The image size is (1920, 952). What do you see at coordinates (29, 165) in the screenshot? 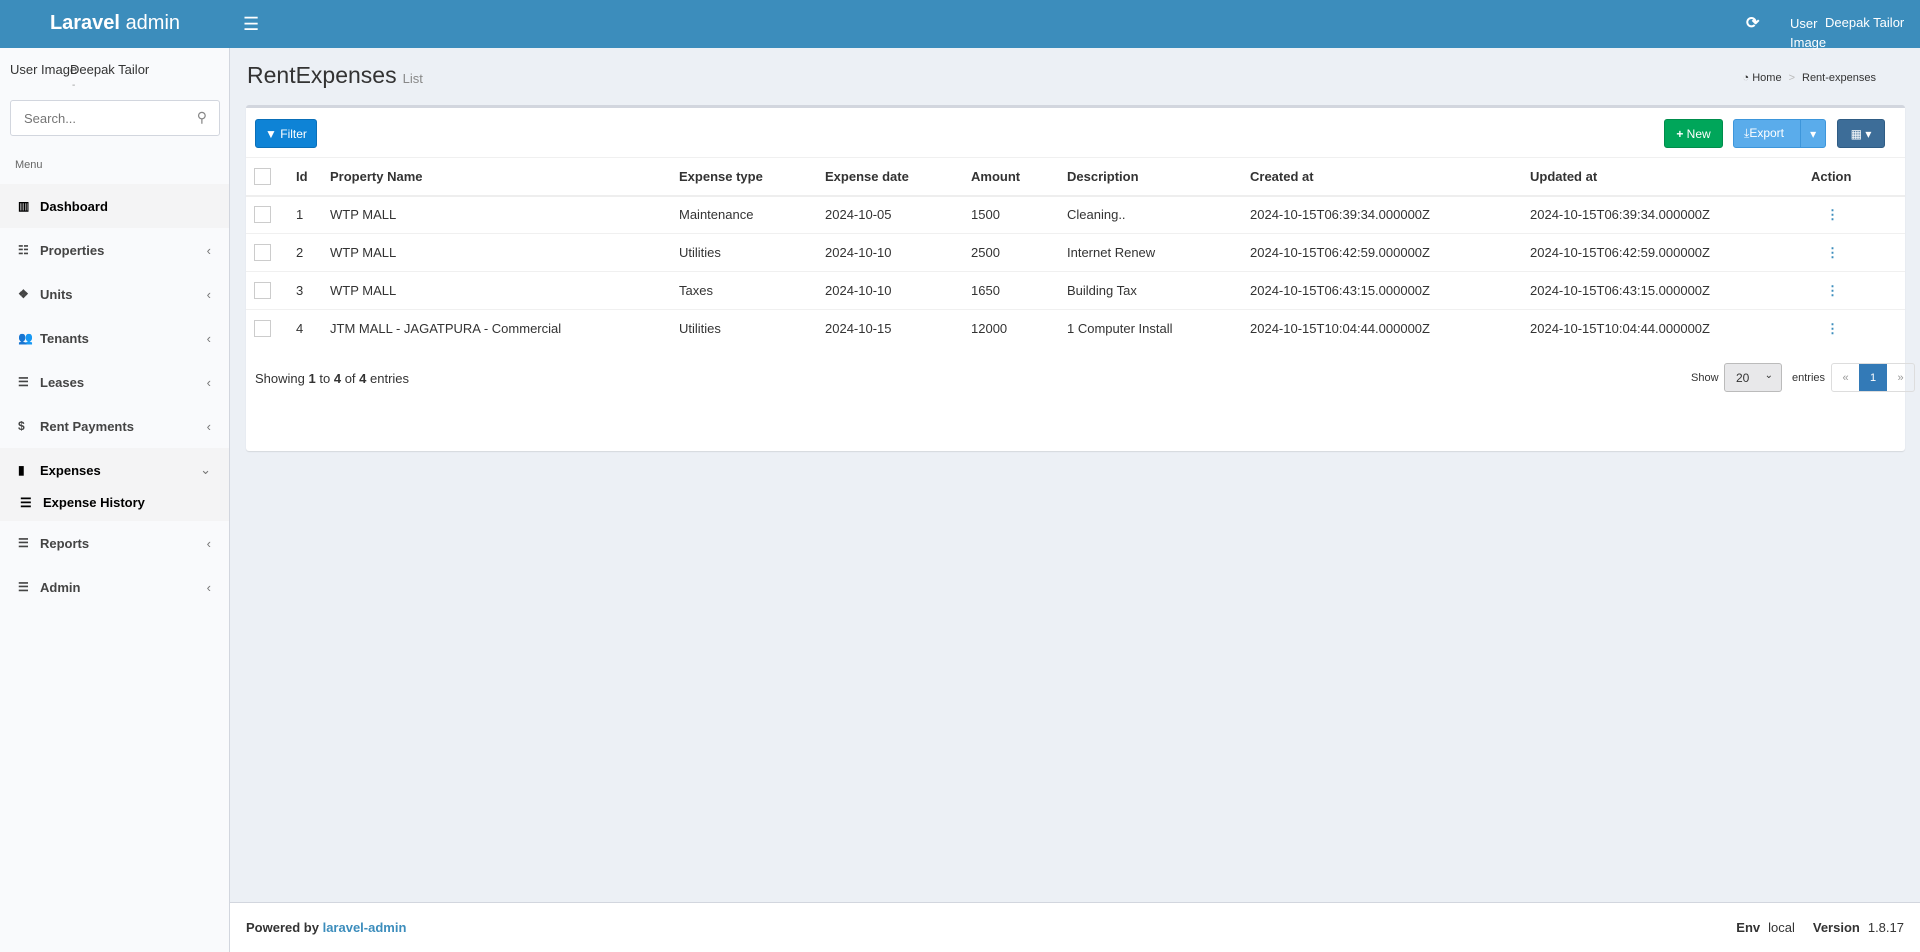
I see `menu-header: Menu` at bounding box center [29, 165].